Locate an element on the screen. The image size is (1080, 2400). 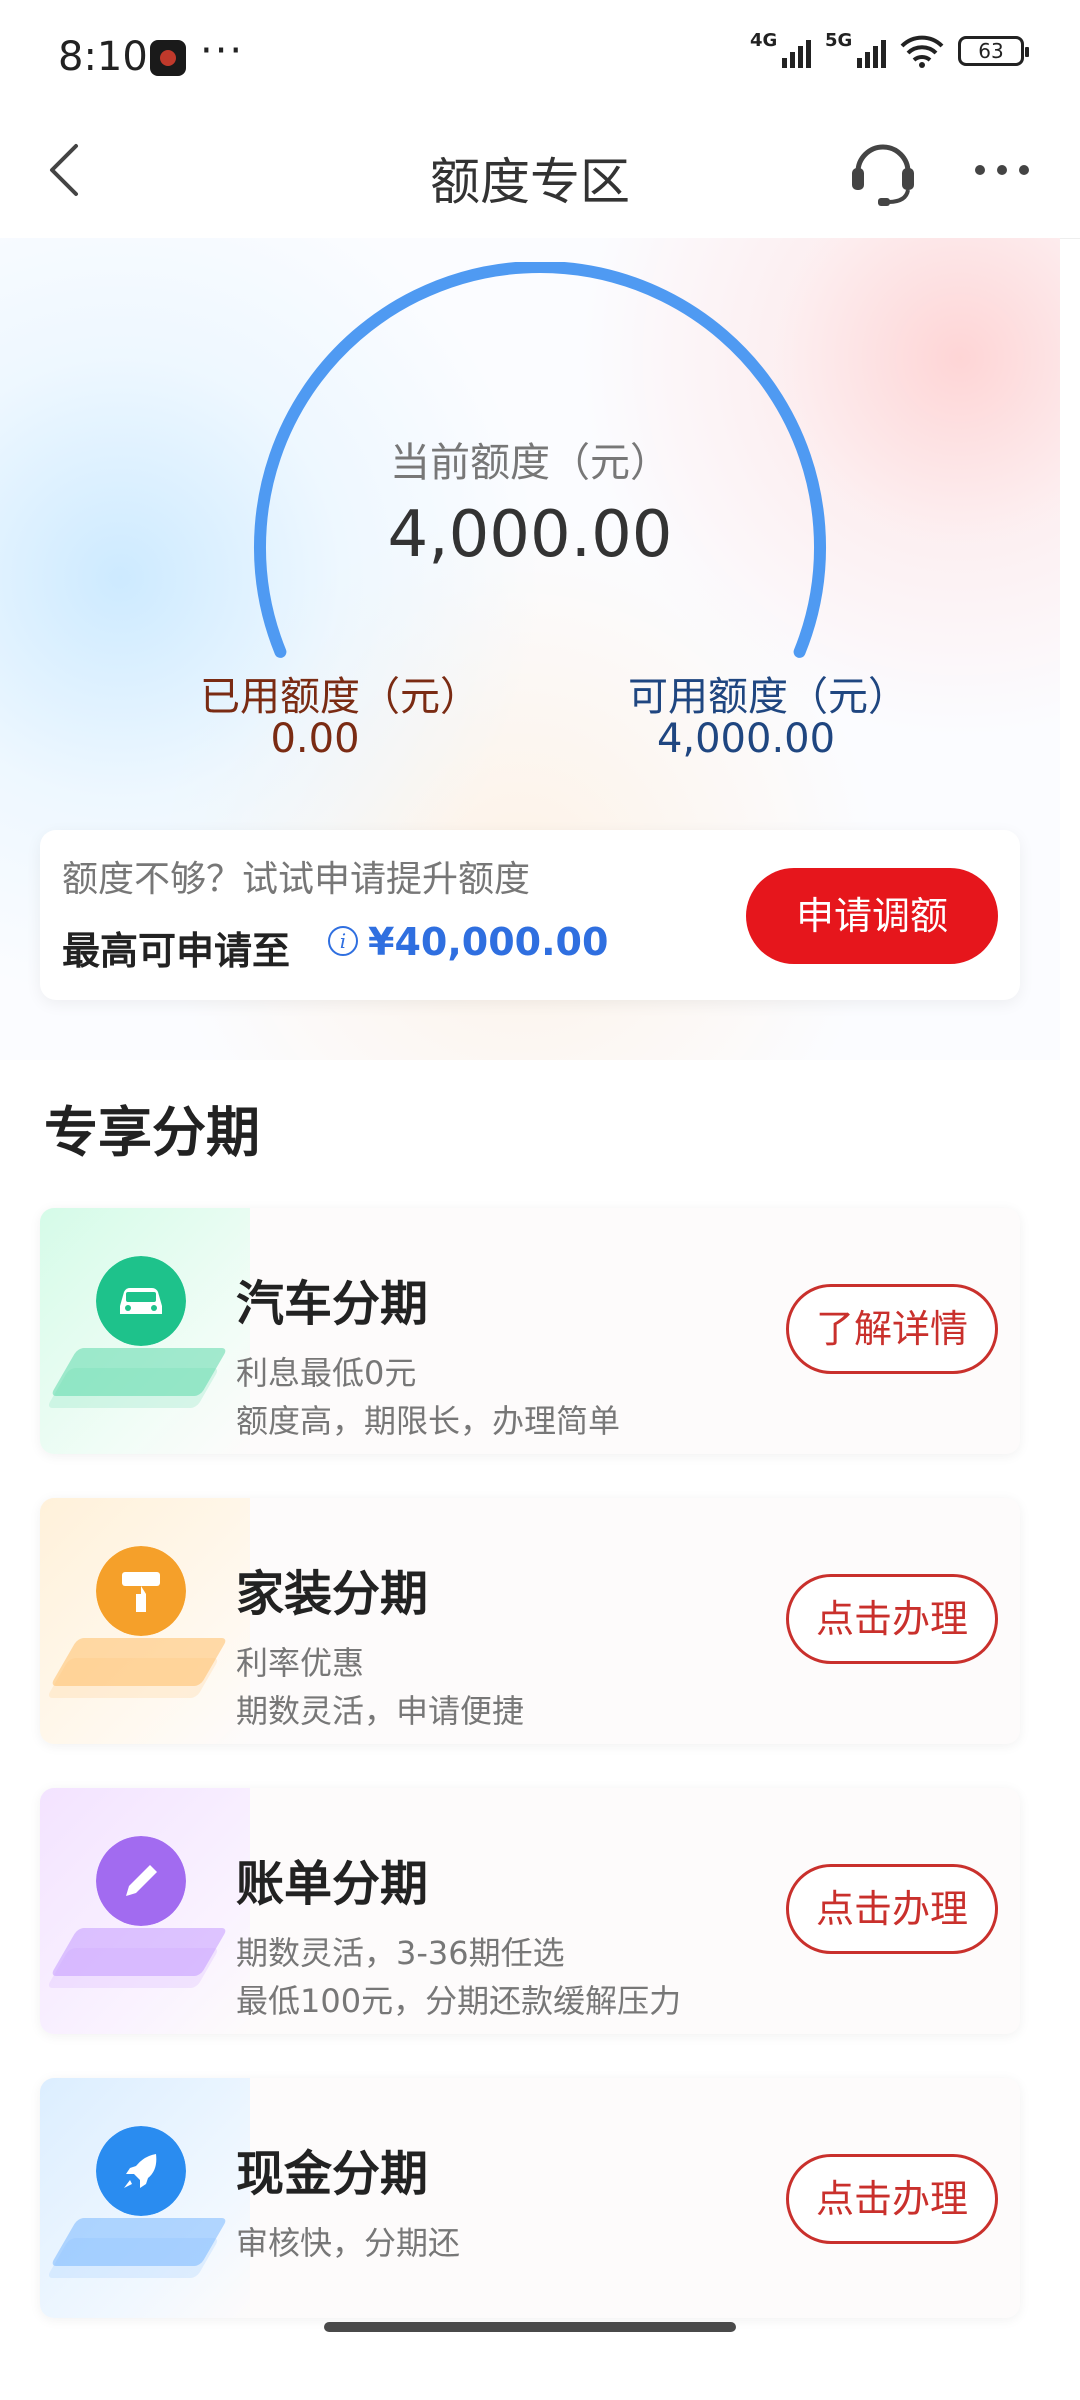
raise-quota-card: 额度不够？试试申请提升额度 最高可申请至 i ¥40,000.00 申请调额 is located at coordinates (530, 915).